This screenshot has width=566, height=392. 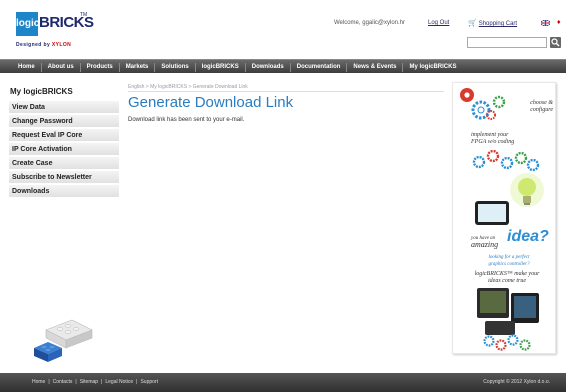 I want to click on tagline-brand: XYLON, so click(x=61, y=45).